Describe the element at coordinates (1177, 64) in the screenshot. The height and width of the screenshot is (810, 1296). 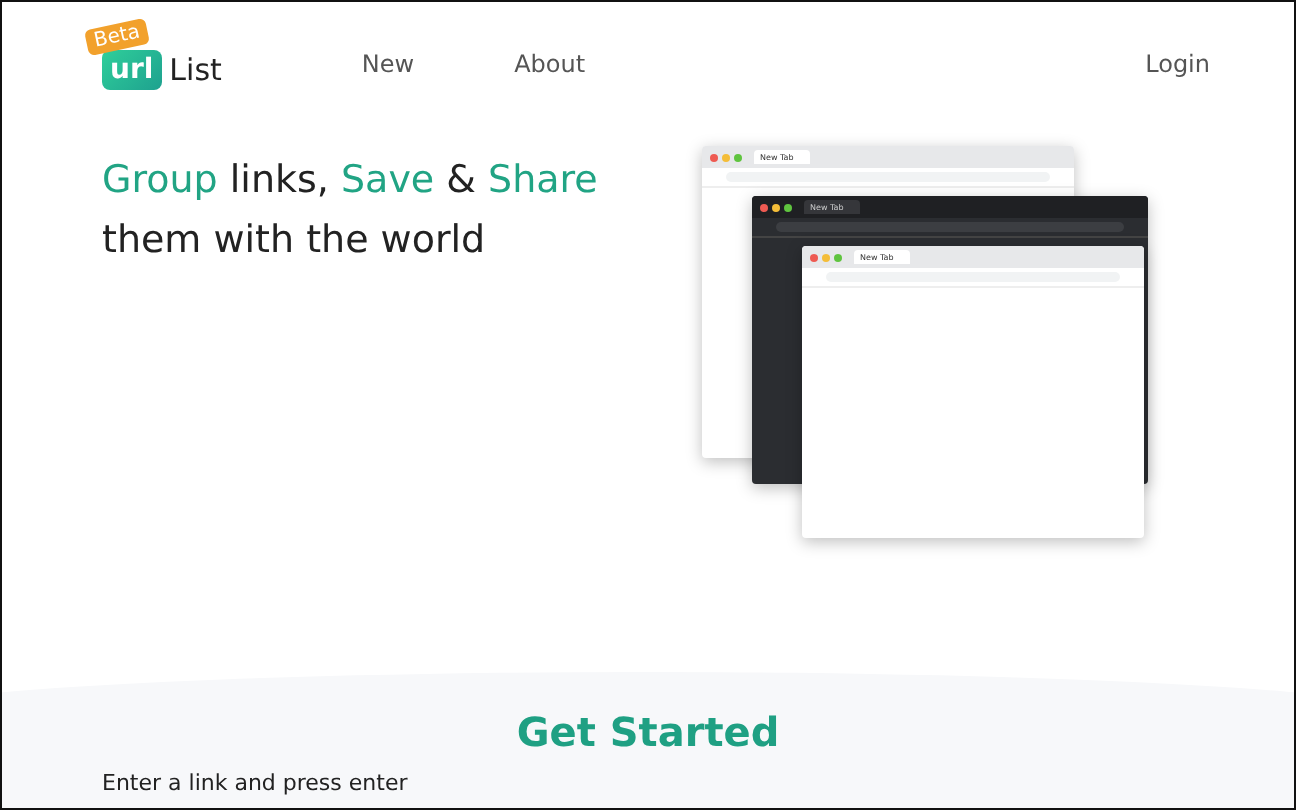
I see `login-link: Login` at that location.